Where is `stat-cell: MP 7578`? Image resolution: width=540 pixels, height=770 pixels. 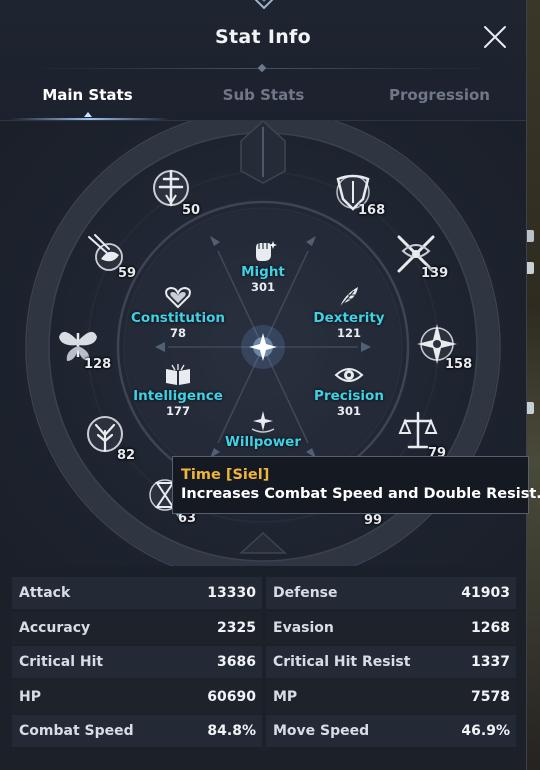
stat-cell: MP 7578 is located at coordinates (391, 696).